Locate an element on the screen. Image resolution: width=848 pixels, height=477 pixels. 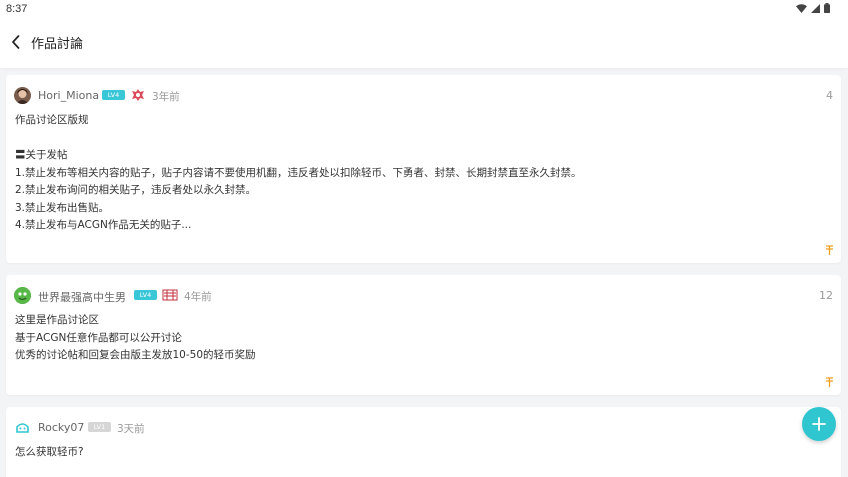
battery-icon is located at coordinates (827, 8).